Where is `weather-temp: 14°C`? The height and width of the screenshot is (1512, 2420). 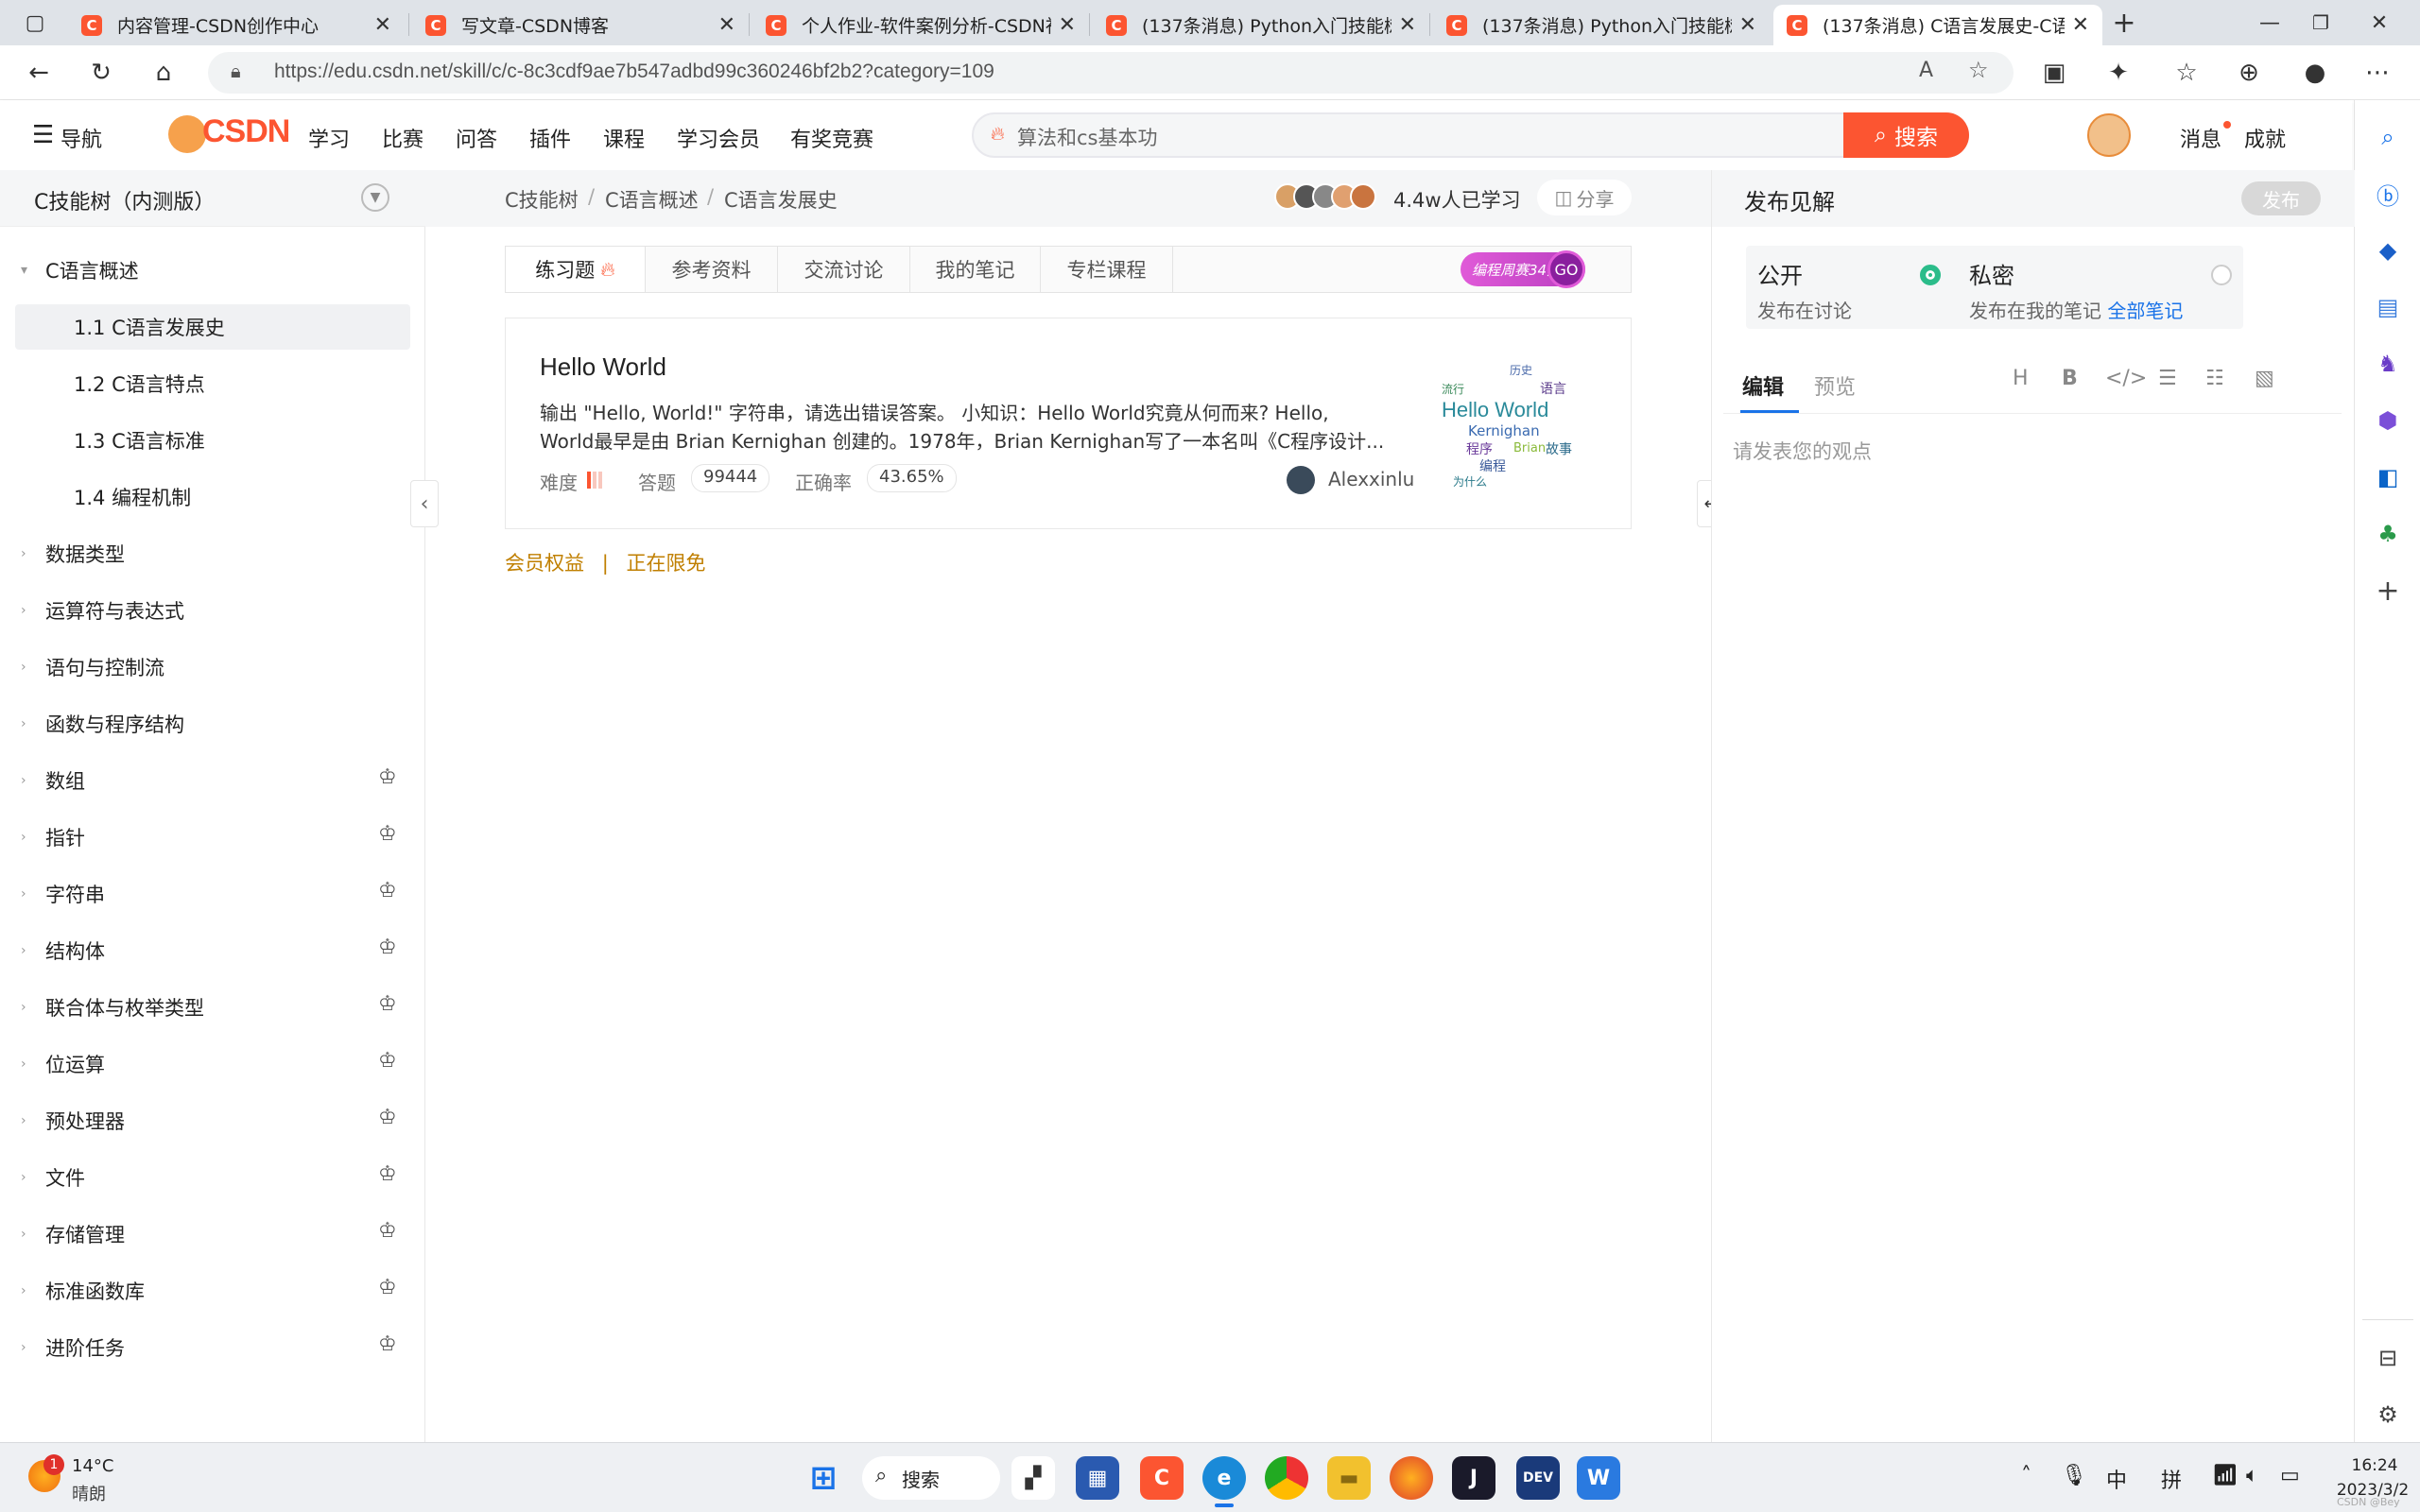 weather-temp: 14°C is located at coordinates (92, 1466).